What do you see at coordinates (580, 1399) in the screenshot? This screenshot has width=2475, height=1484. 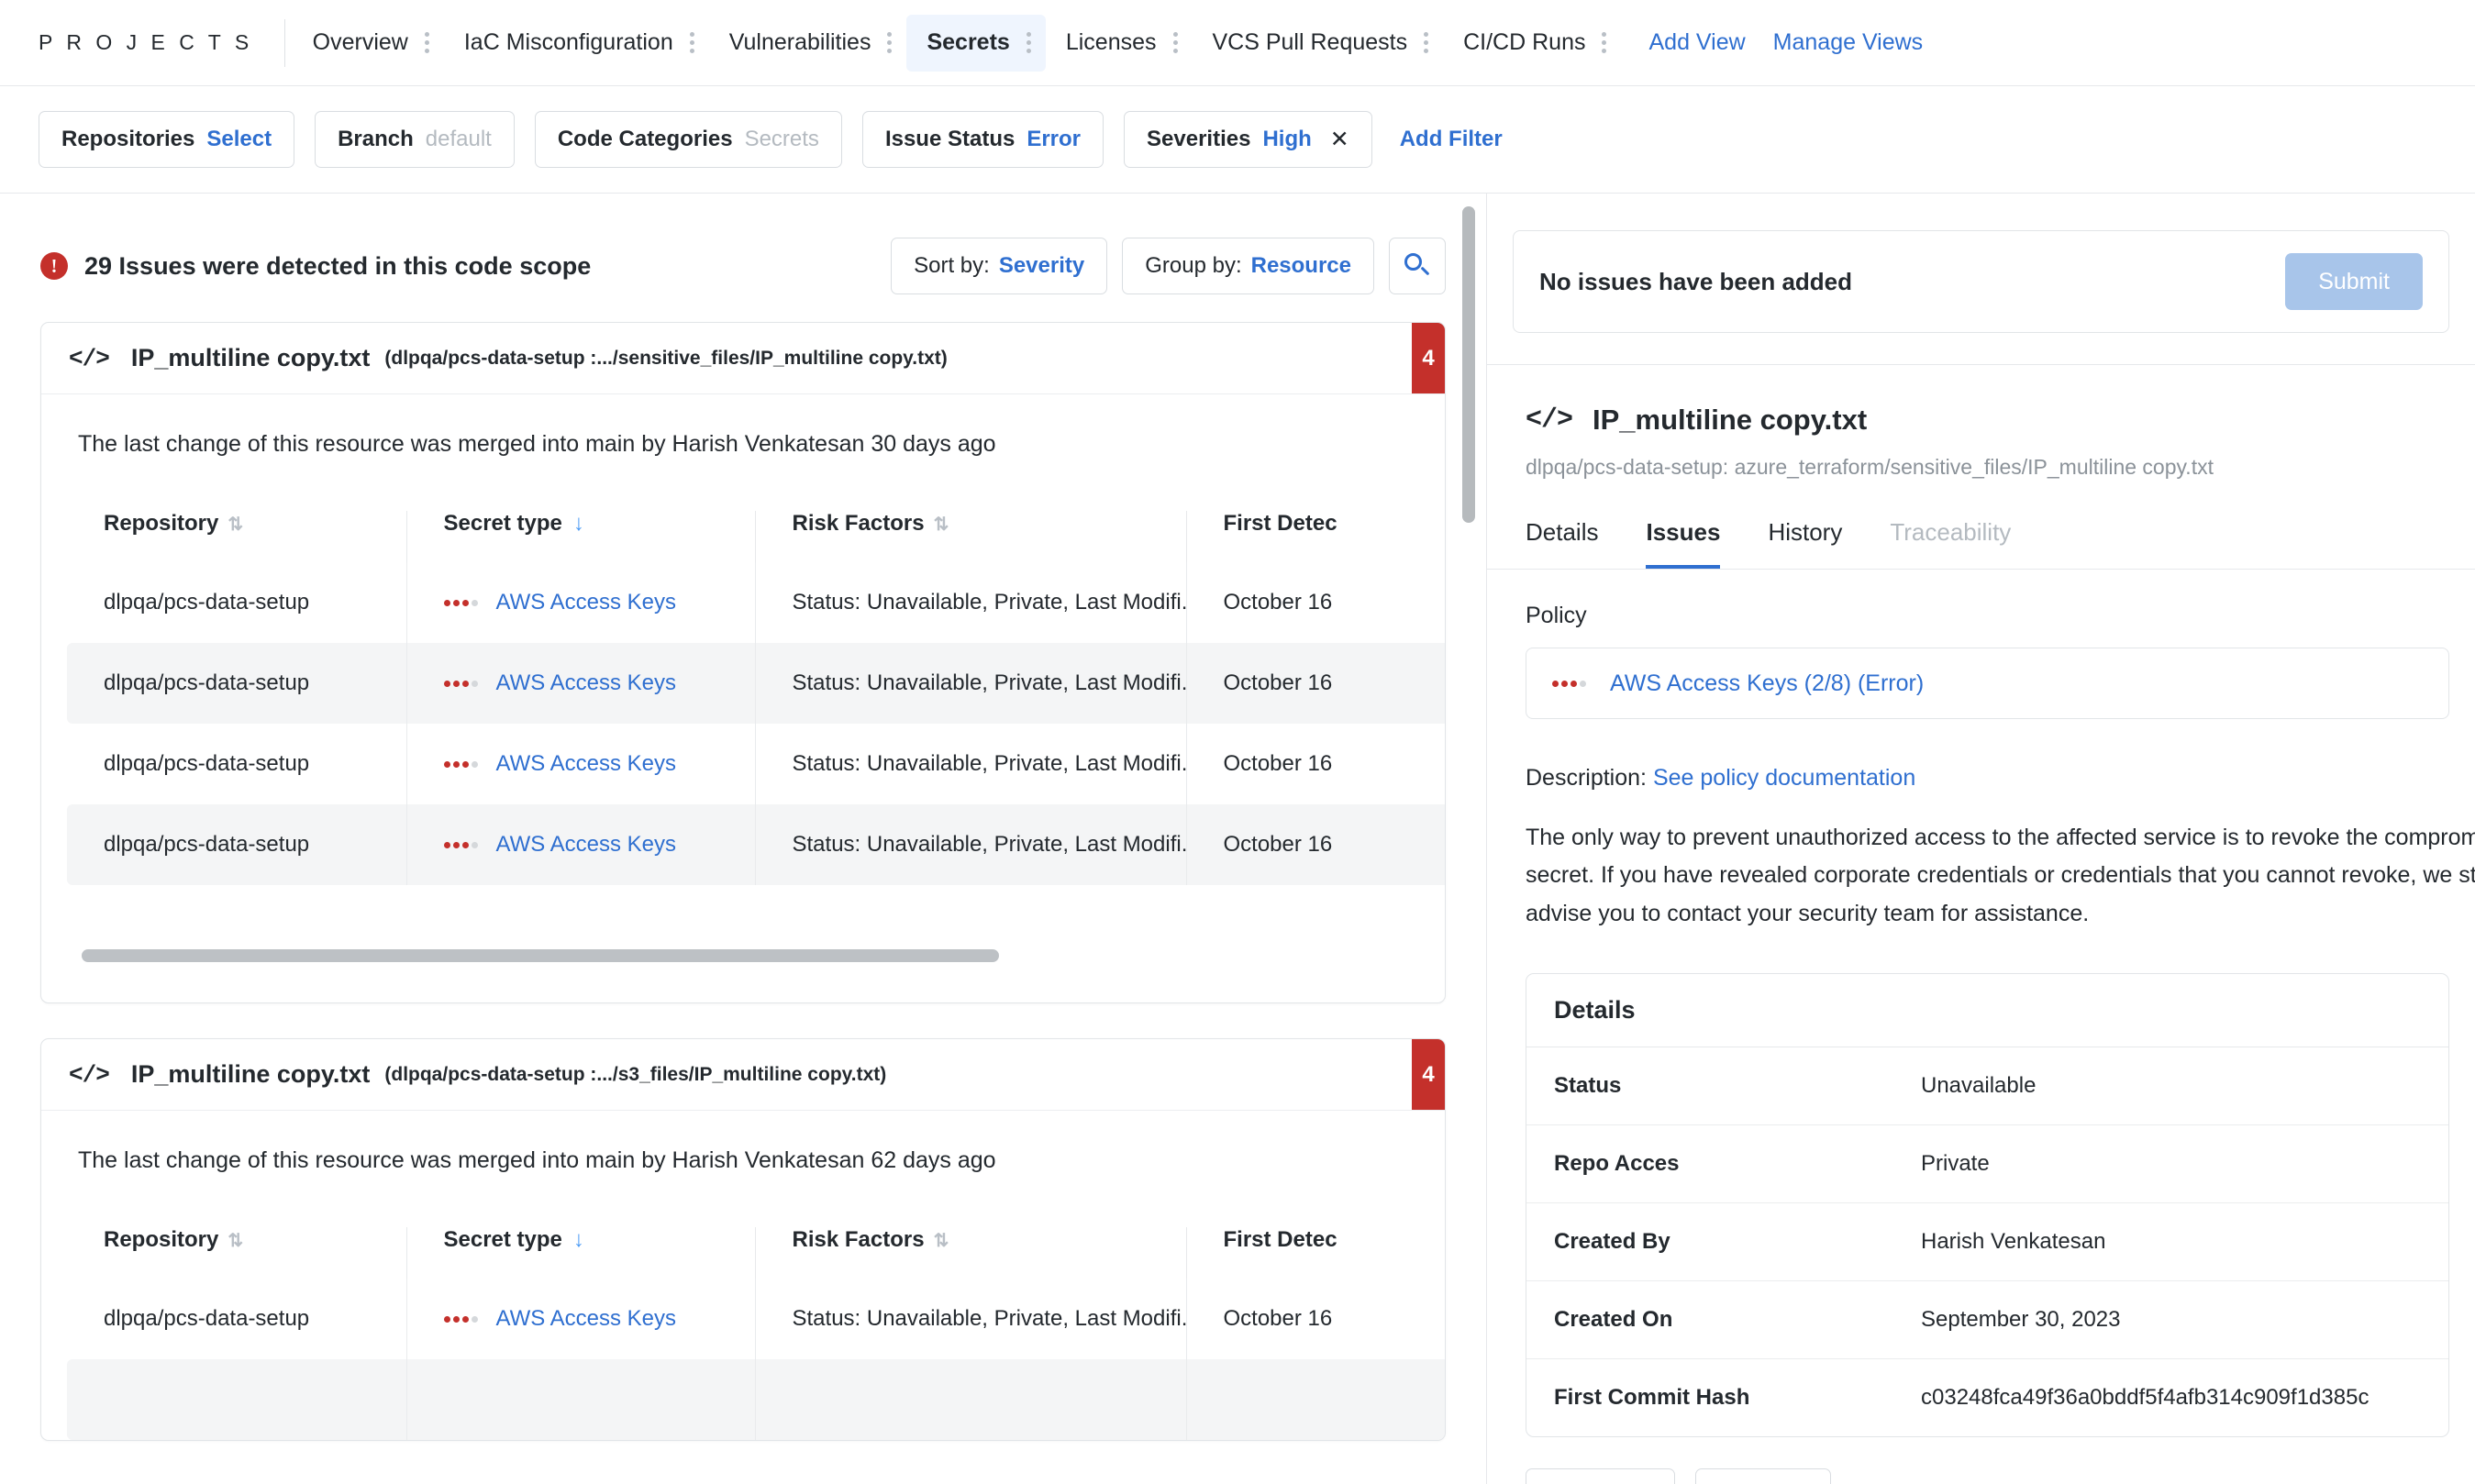 I see `cell-secret-type` at bounding box center [580, 1399].